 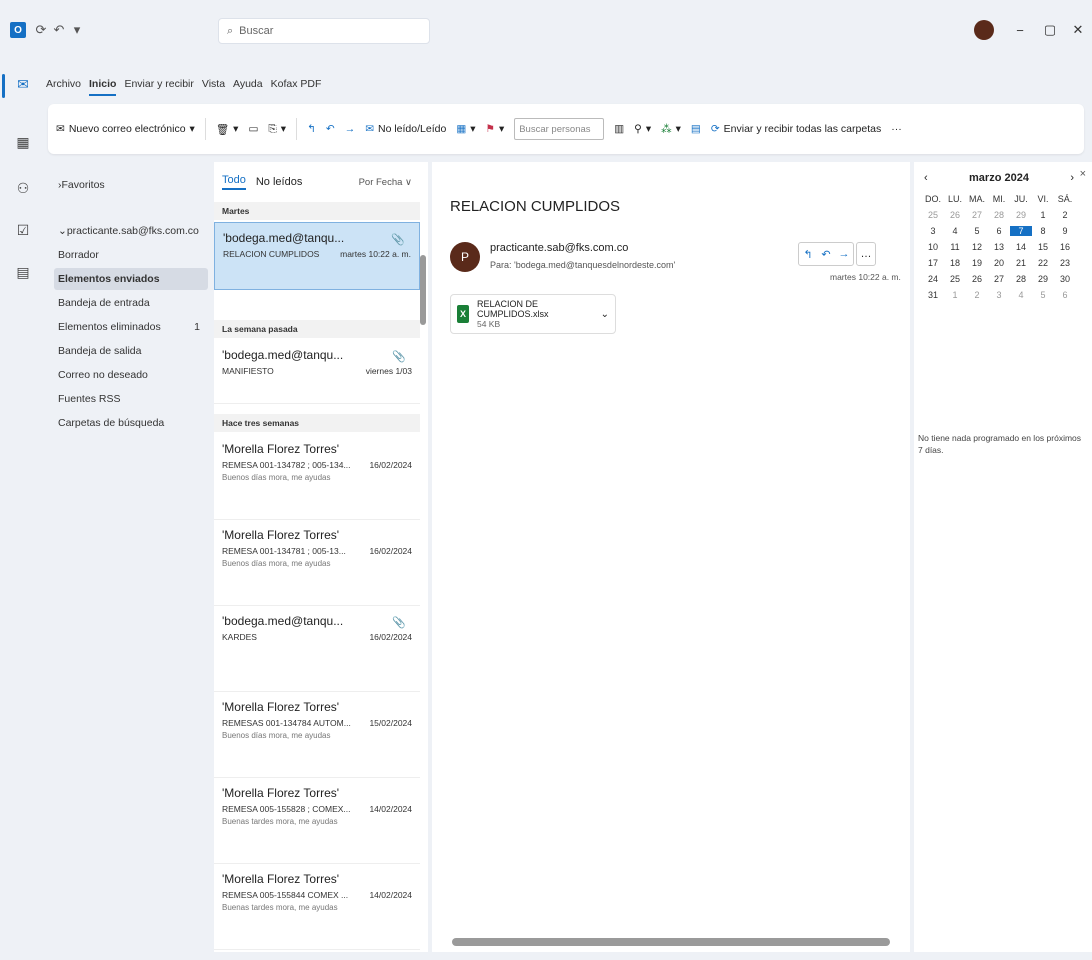 I want to click on sender-avatar: P, so click(x=465, y=257).